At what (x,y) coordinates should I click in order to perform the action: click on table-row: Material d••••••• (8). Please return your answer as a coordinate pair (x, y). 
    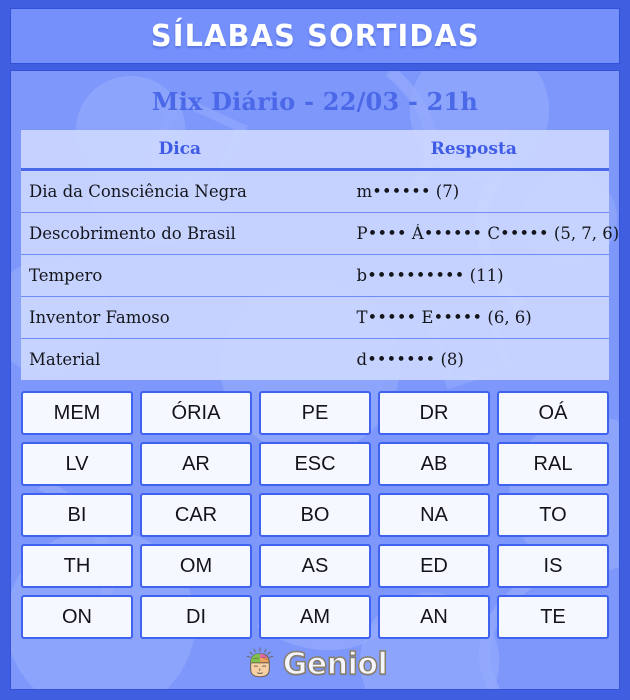
    Looking at the image, I should click on (315, 359).